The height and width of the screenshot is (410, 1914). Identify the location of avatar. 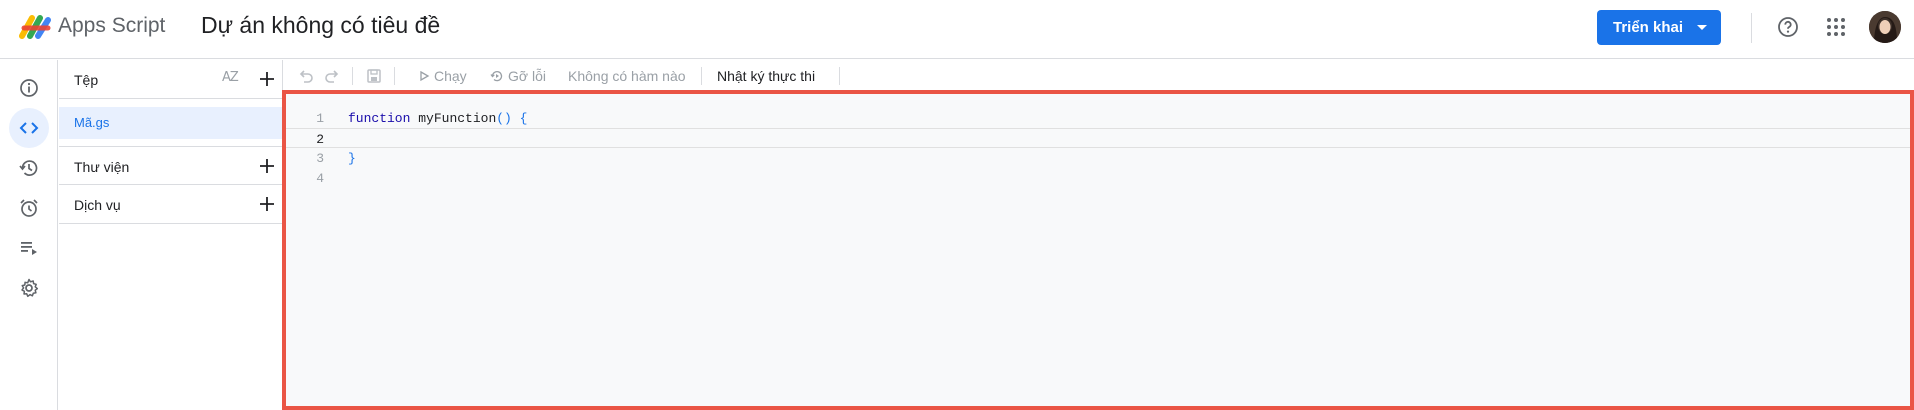
(1885, 27).